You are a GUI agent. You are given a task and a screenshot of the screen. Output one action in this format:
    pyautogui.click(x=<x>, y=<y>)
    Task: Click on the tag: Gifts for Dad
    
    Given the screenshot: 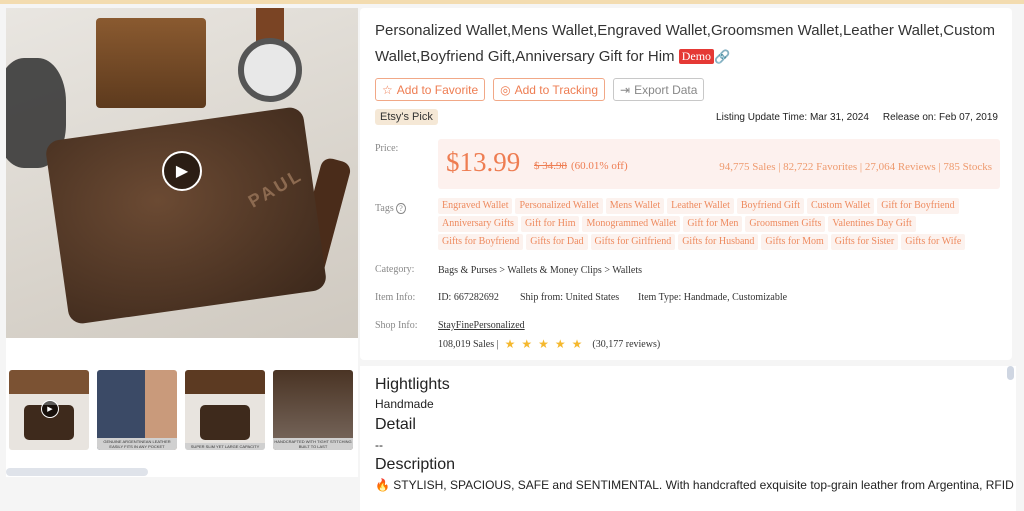 What is the action you would take?
    pyautogui.click(x=557, y=242)
    